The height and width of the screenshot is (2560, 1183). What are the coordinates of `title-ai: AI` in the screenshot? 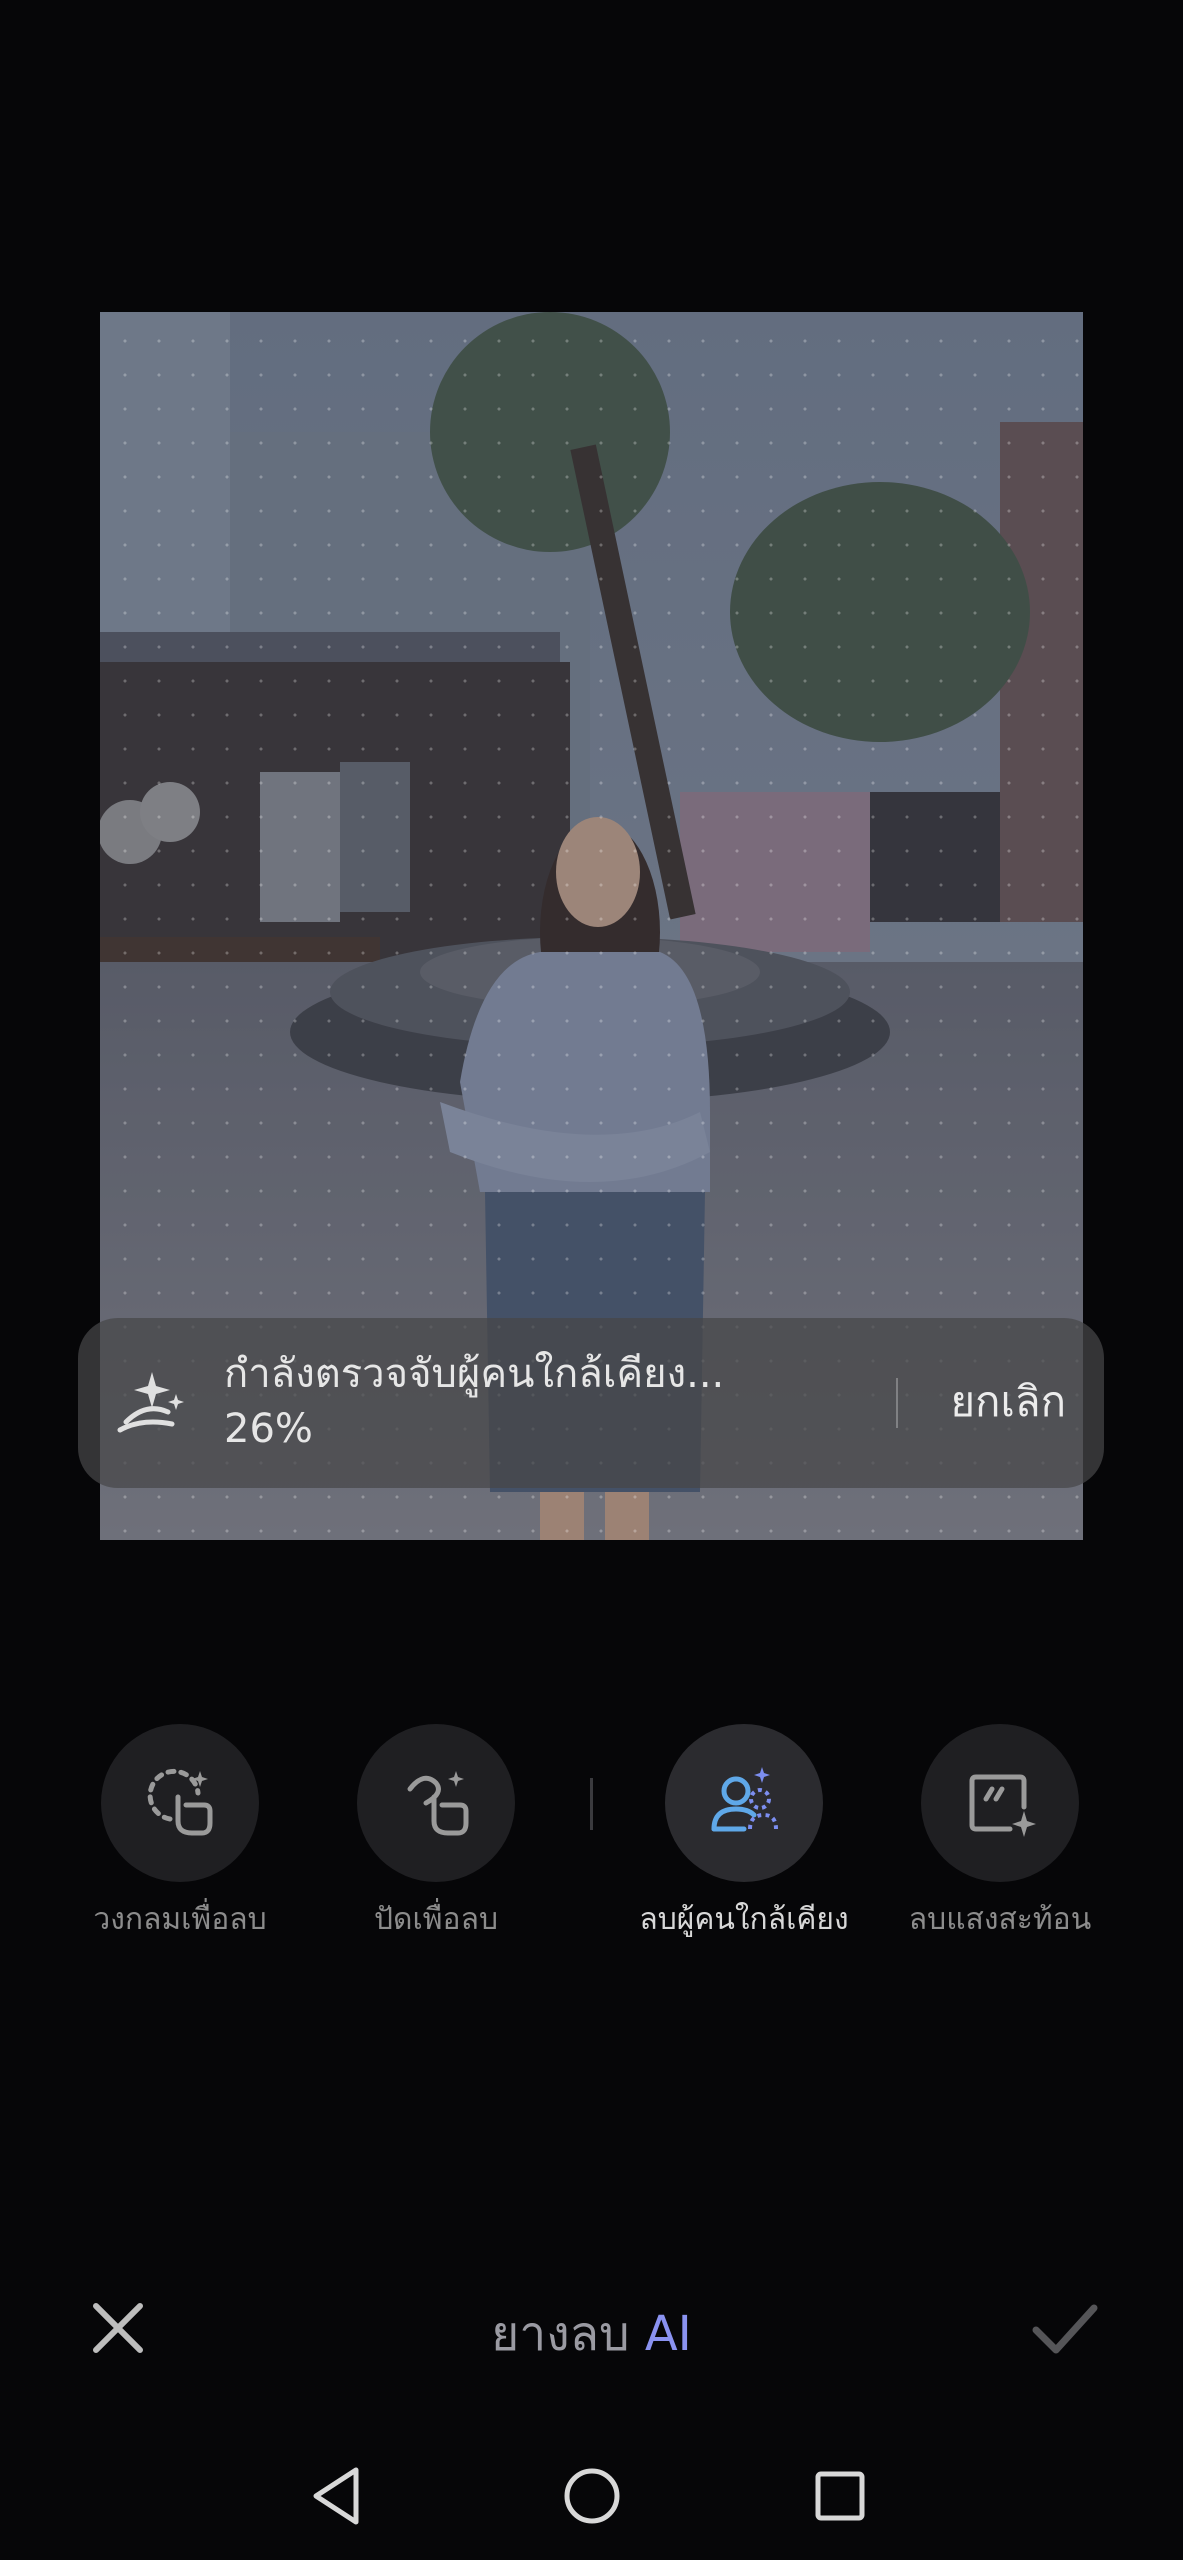 It's located at (668, 2334).